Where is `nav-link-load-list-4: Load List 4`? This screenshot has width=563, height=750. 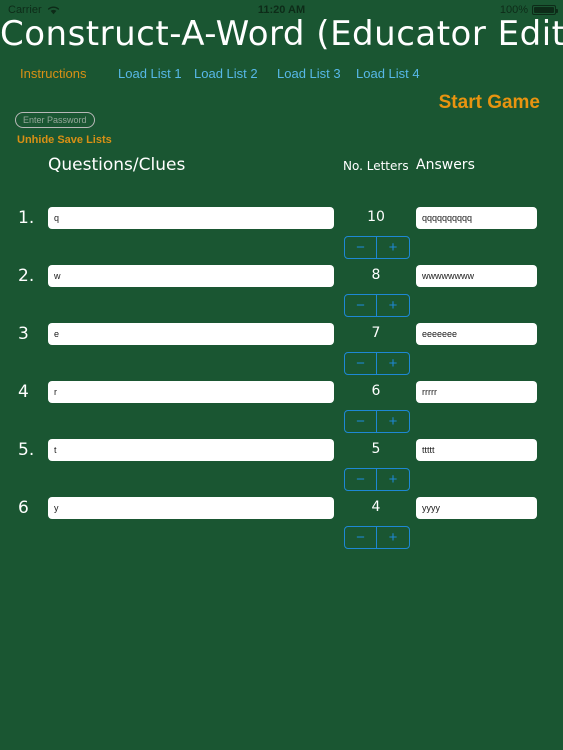 nav-link-load-list-4: Load List 4 is located at coordinates (388, 73).